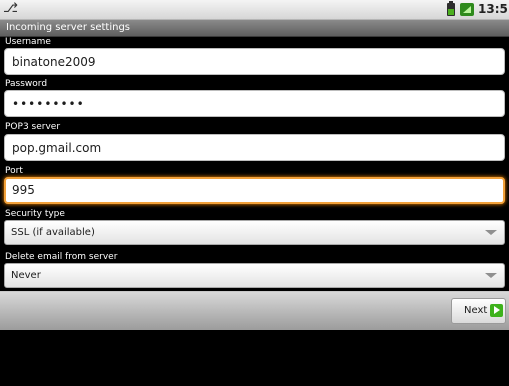  What do you see at coordinates (493, 9) in the screenshot?
I see `status-time: 13:5` at bounding box center [493, 9].